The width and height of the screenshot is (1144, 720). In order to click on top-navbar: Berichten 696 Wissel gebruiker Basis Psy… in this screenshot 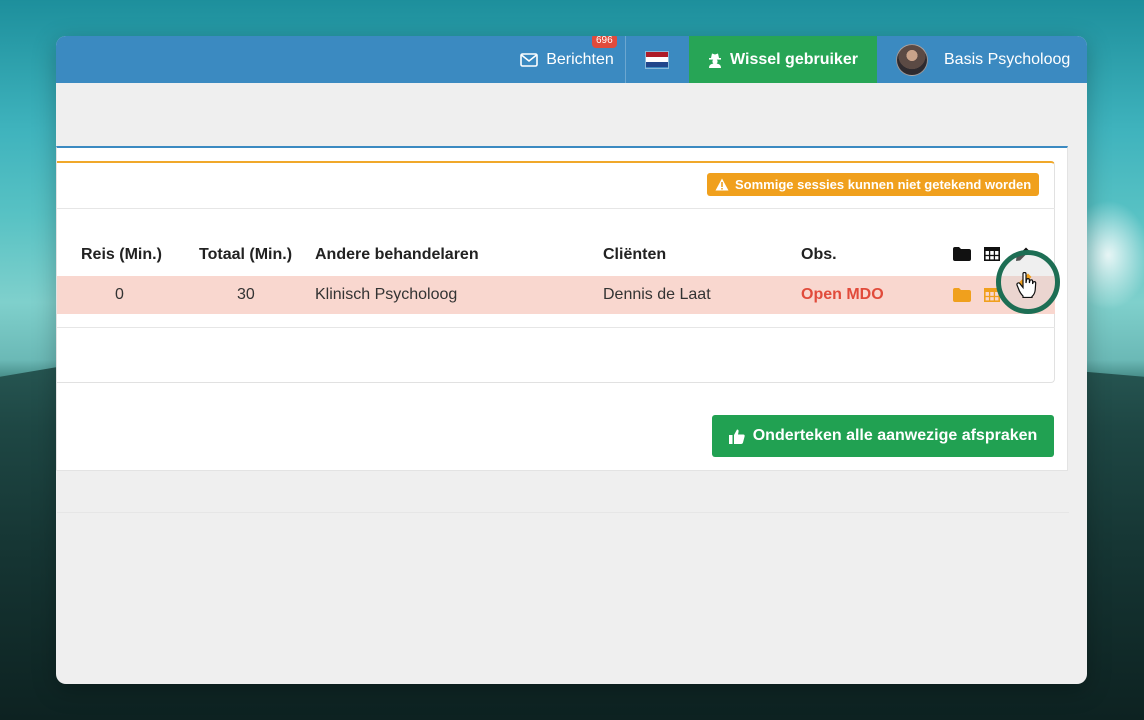, I will do `click(571, 59)`.